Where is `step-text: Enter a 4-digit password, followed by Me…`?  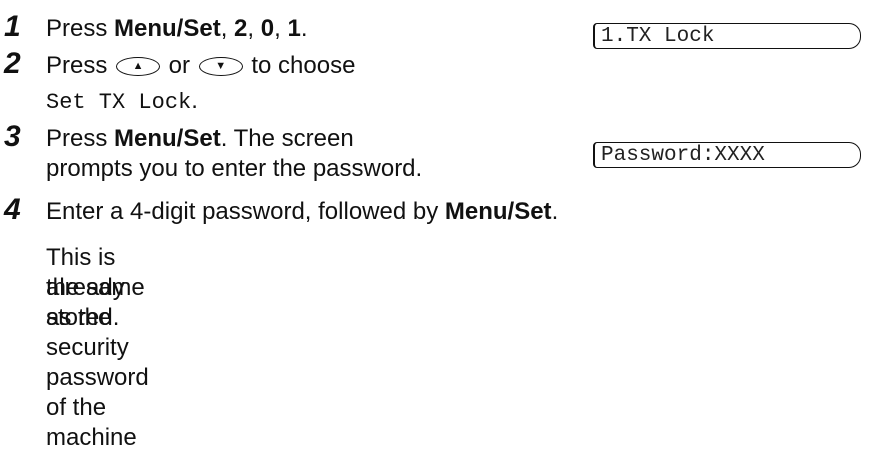
step-text: Enter a 4-digit password, followed by Me… is located at coordinates (302, 211).